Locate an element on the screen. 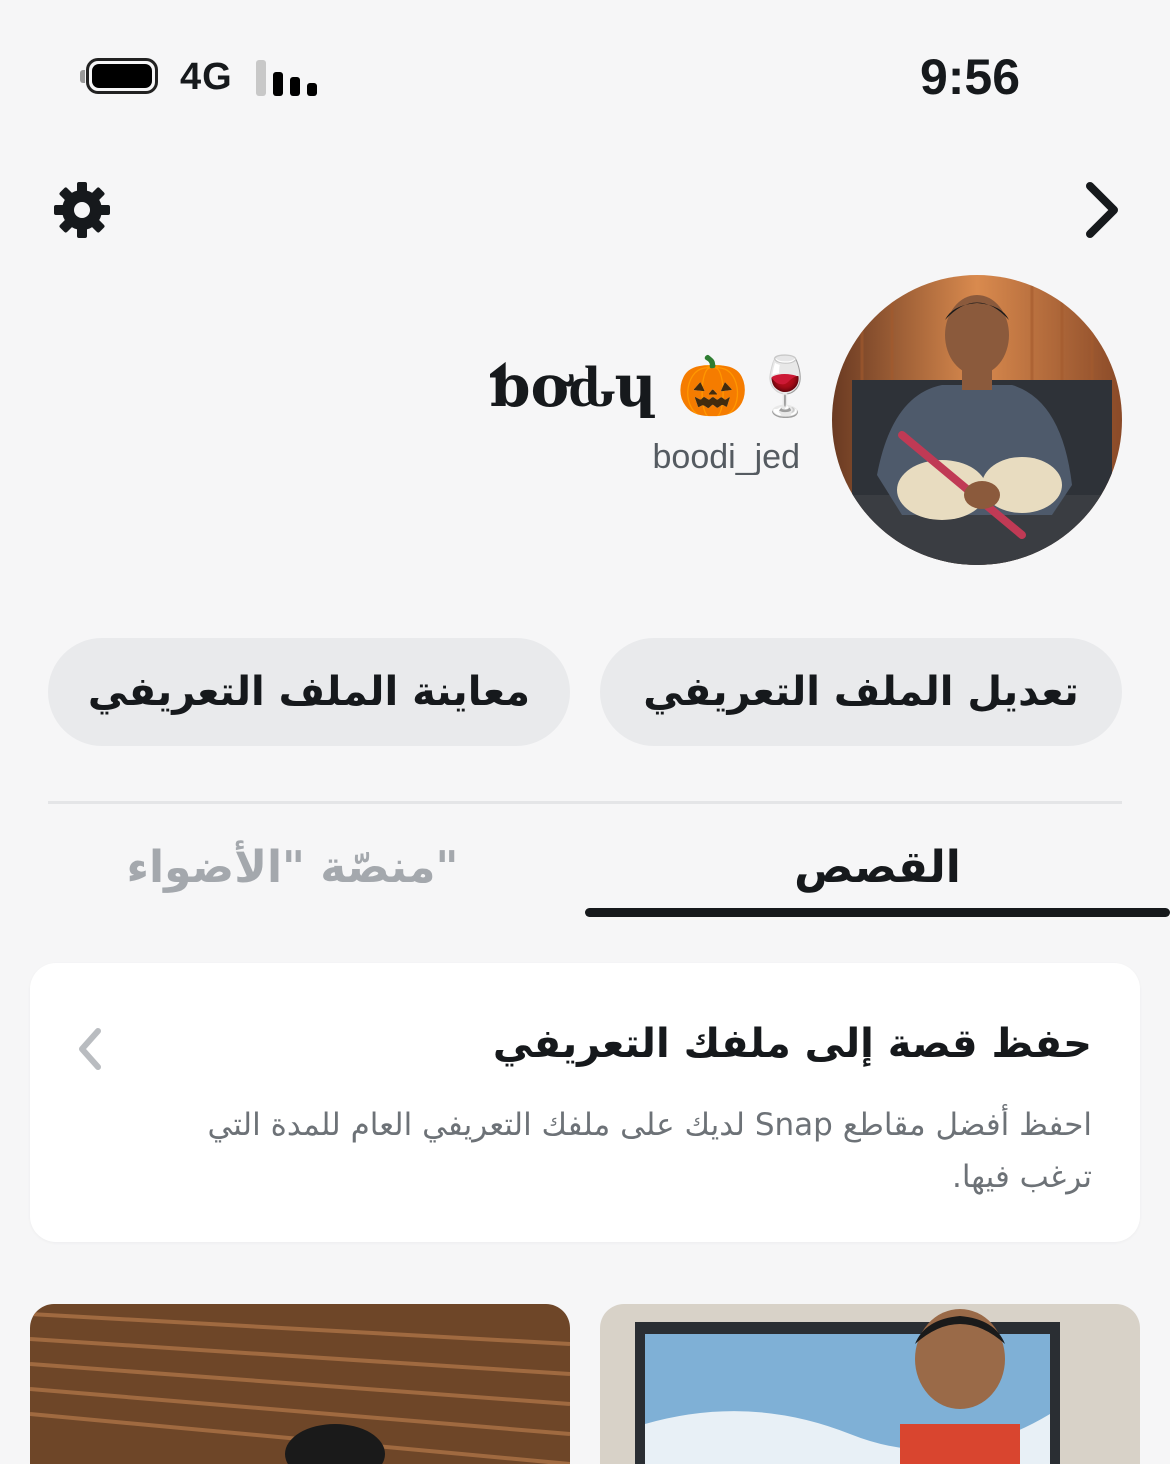 The height and width of the screenshot is (1464, 1170). display-name: ƅơԃɥ 🎃🍷 is located at coordinates (656, 386).